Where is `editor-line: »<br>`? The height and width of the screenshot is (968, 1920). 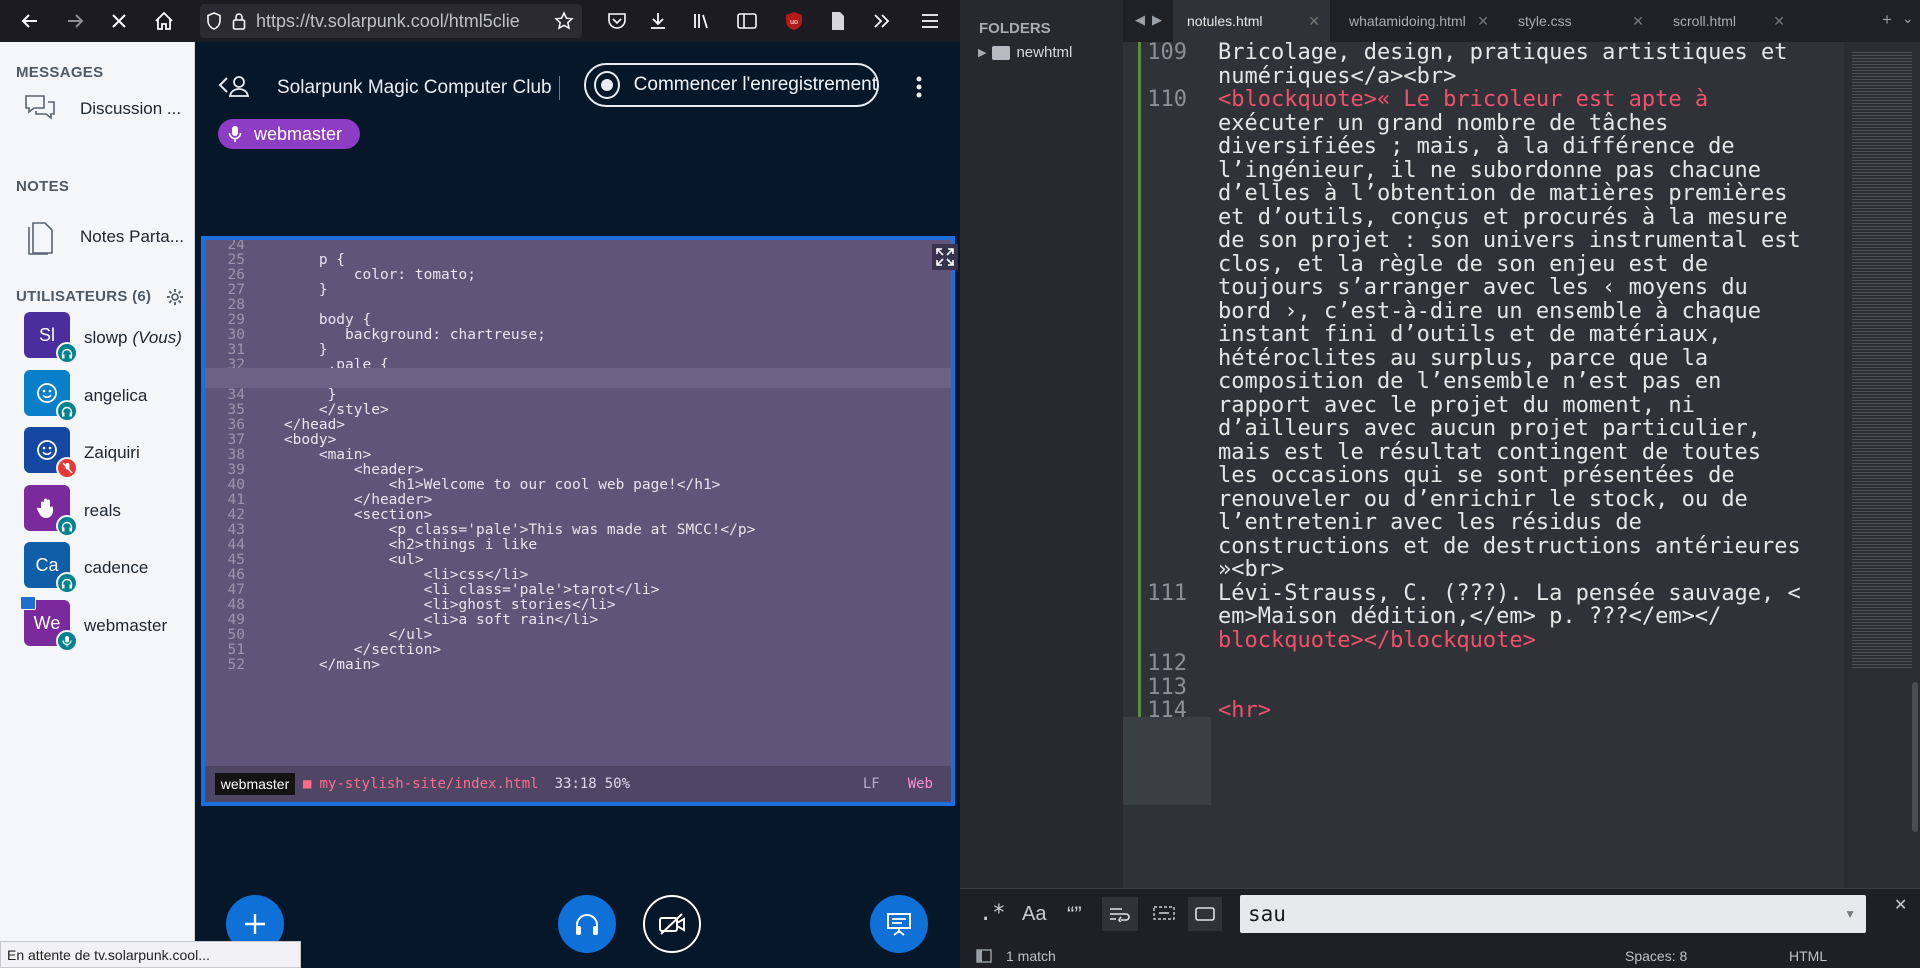
editor-line: »<br> is located at coordinates (1251, 569).